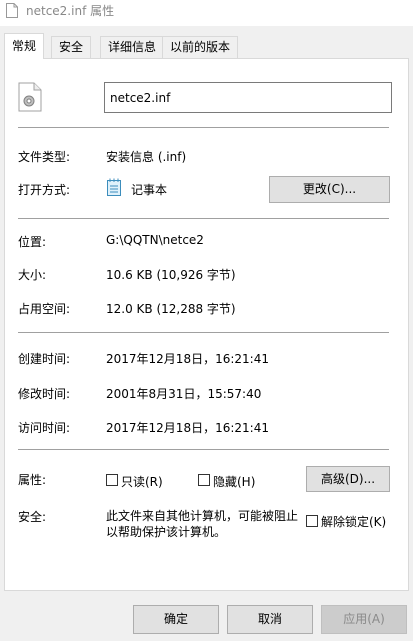  Describe the element at coordinates (184, 394) in the screenshot. I see `modified-value: 2001年8月31日，15:57:40` at that location.